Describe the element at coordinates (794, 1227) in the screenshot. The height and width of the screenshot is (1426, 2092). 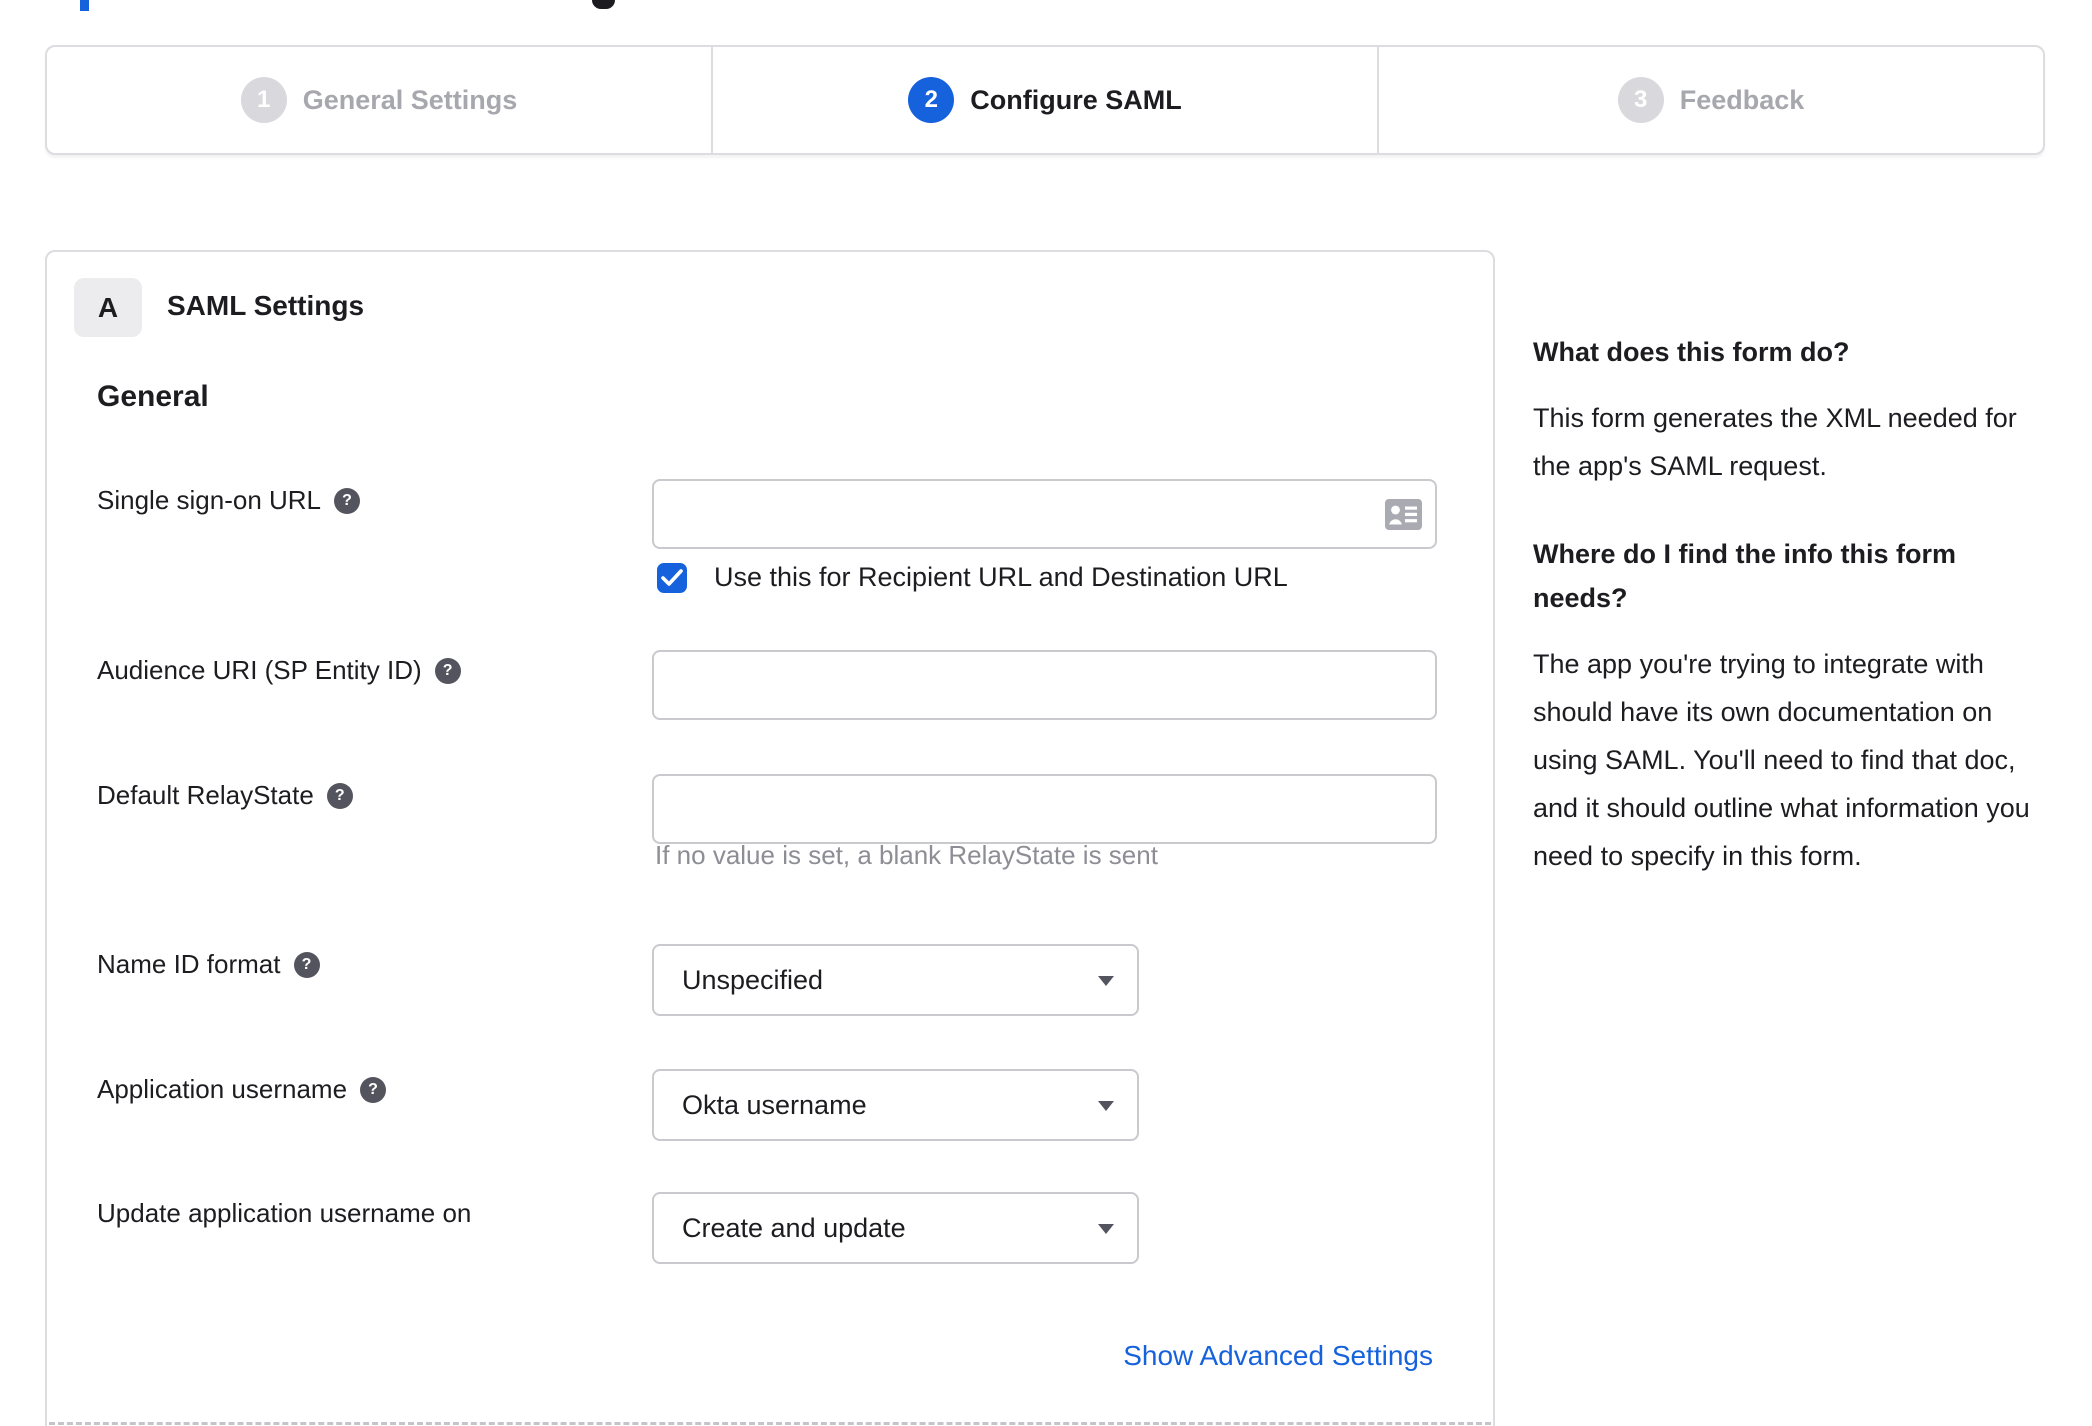
I see `select-value: Create and update` at that location.